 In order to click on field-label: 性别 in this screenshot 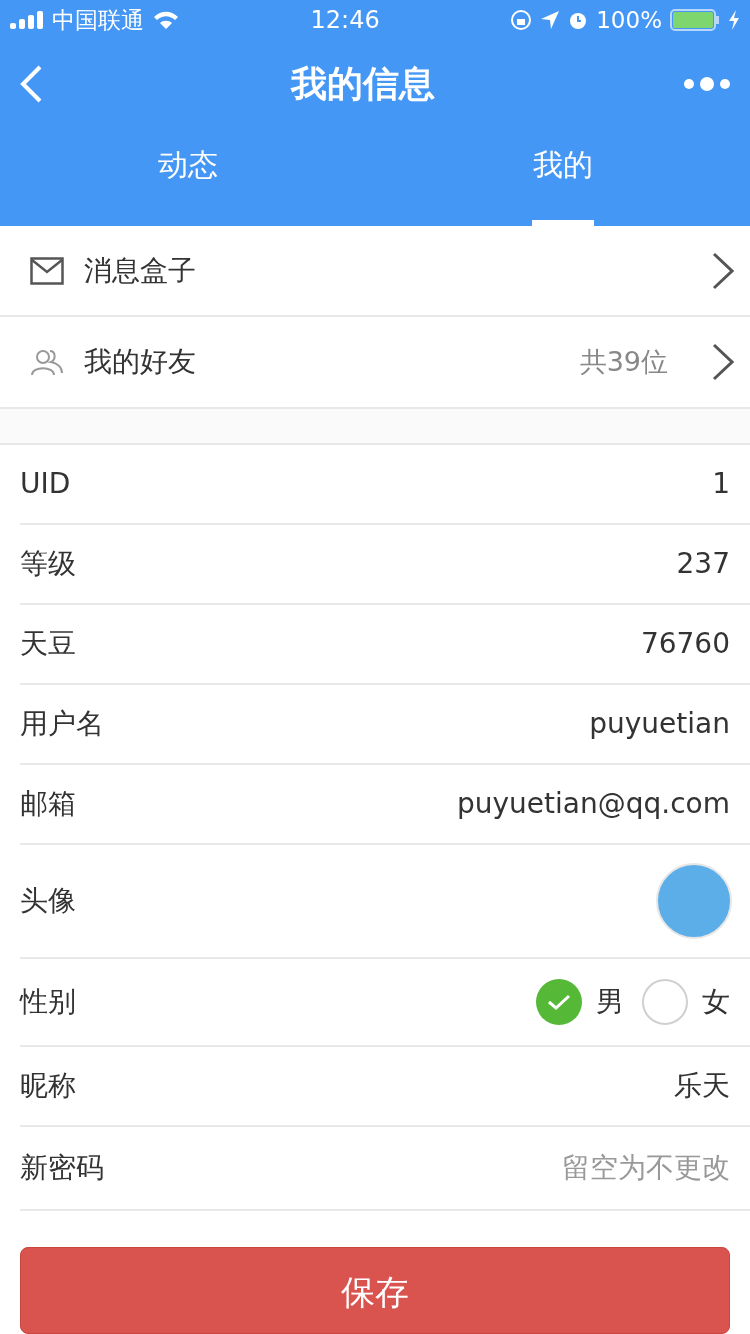, I will do `click(48, 1001)`.